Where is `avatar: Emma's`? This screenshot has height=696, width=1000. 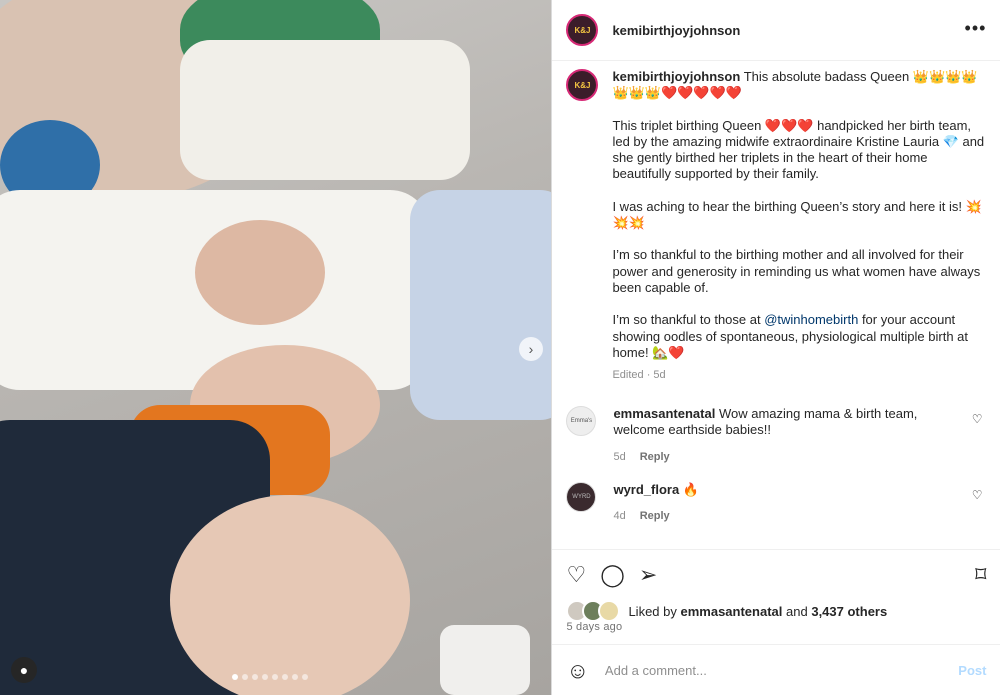 avatar: Emma's is located at coordinates (581, 421).